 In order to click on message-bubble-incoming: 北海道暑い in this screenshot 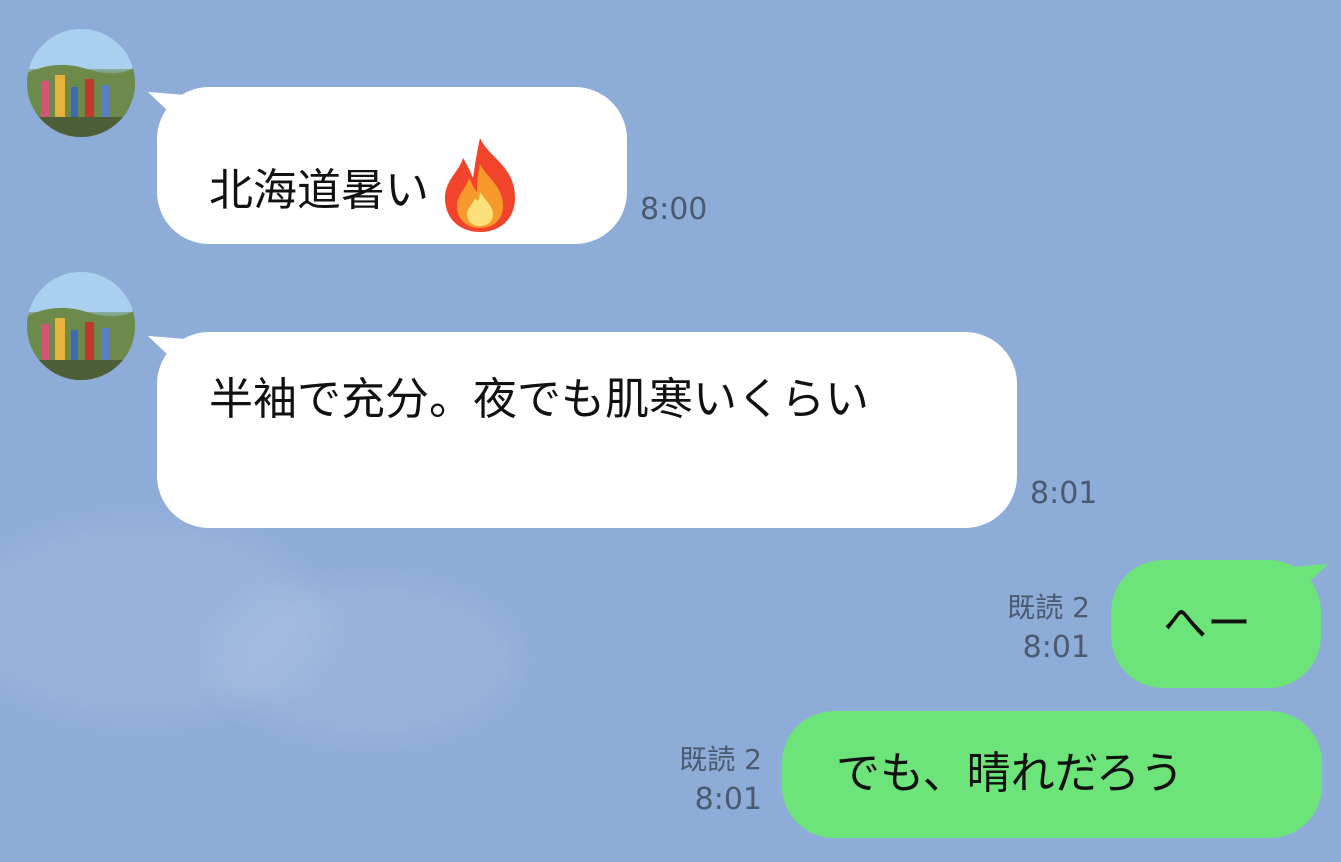, I will do `click(392, 165)`.